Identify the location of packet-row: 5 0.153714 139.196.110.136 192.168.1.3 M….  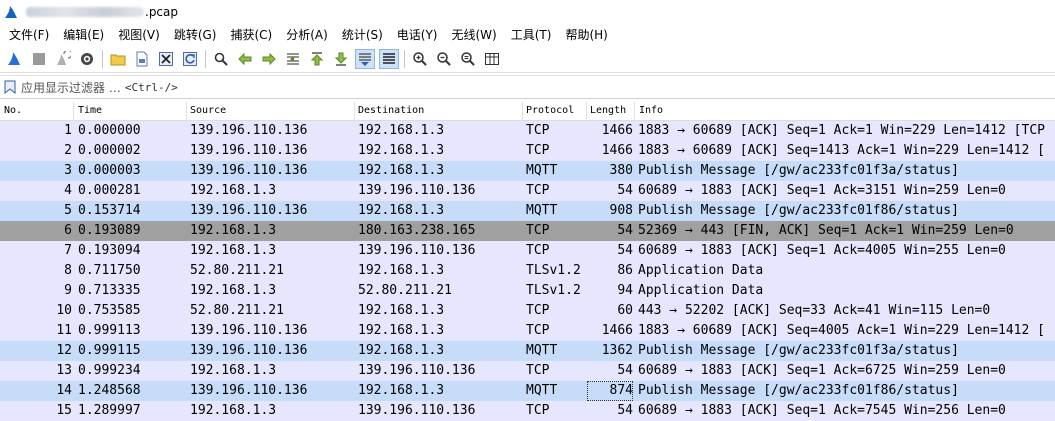
(527, 211).